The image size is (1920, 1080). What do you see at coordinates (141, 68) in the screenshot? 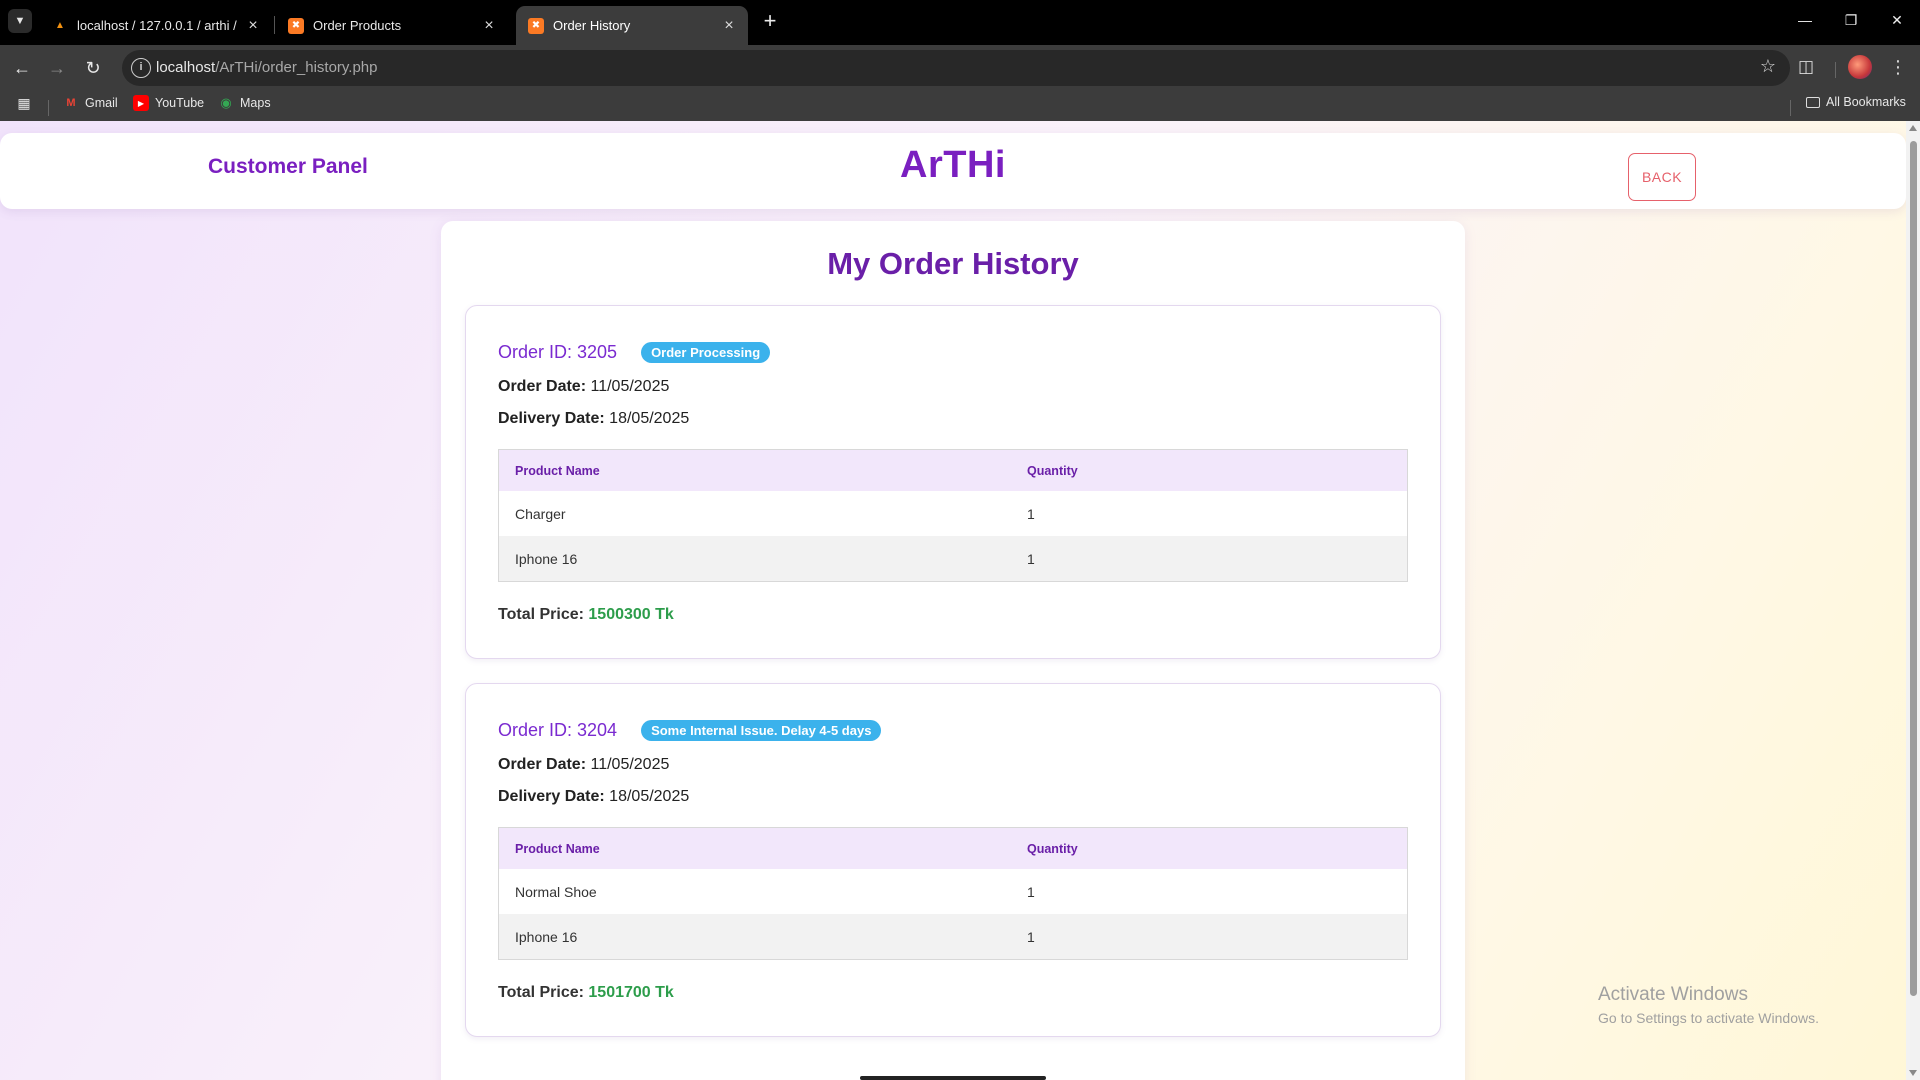
I see `site-info-icon: i` at bounding box center [141, 68].